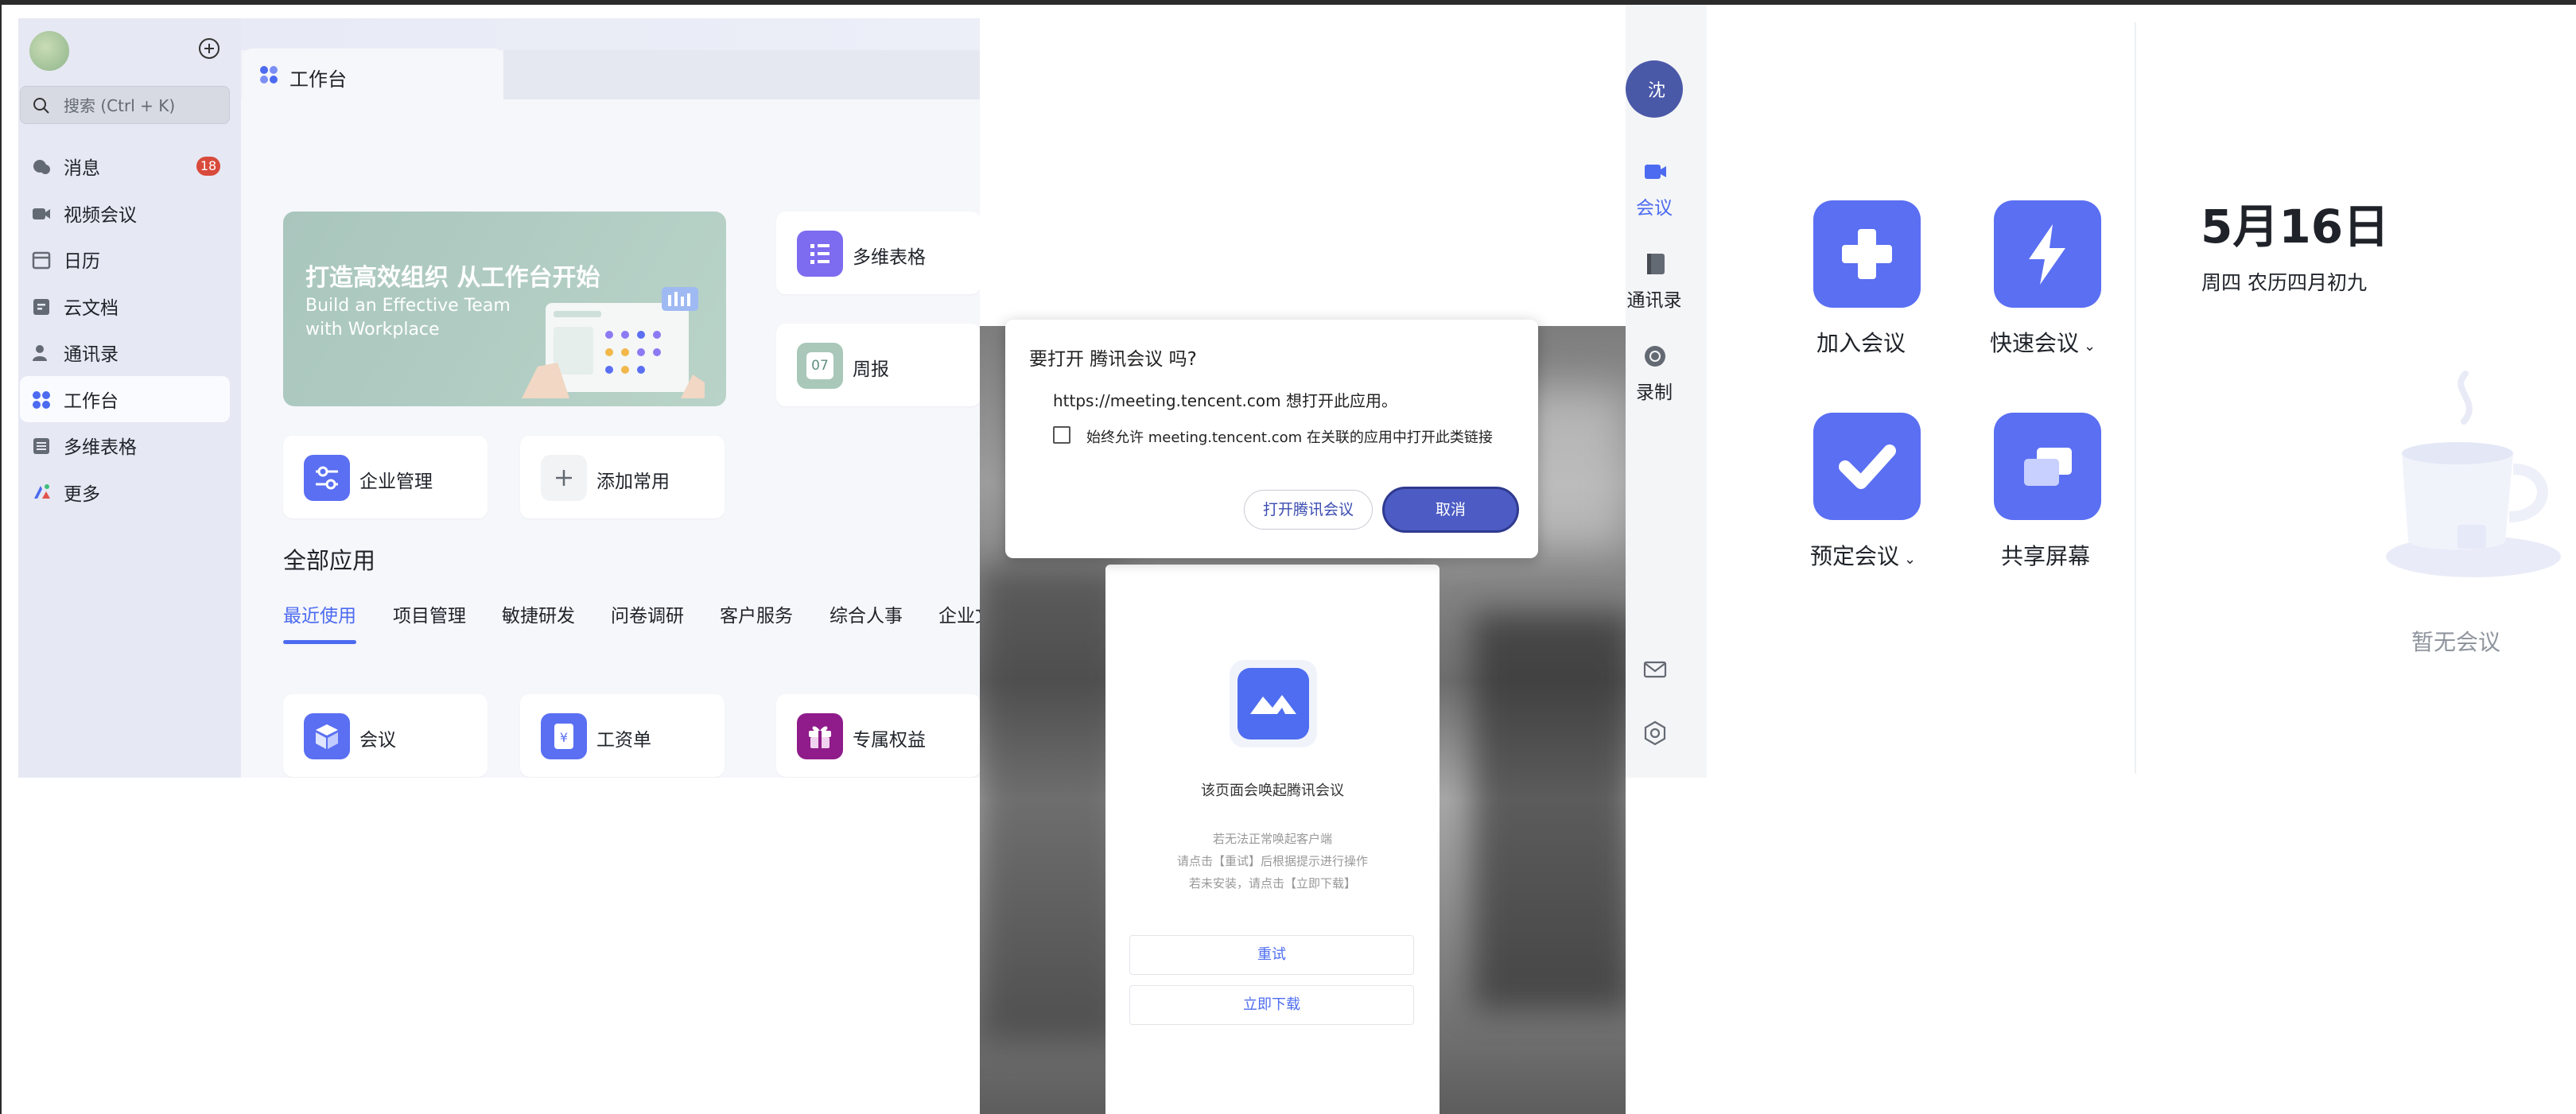 The height and width of the screenshot is (1114, 2576). Describe the element at coordinates (2135, 398) in the screenshot. I see `panel-divider` at that location.